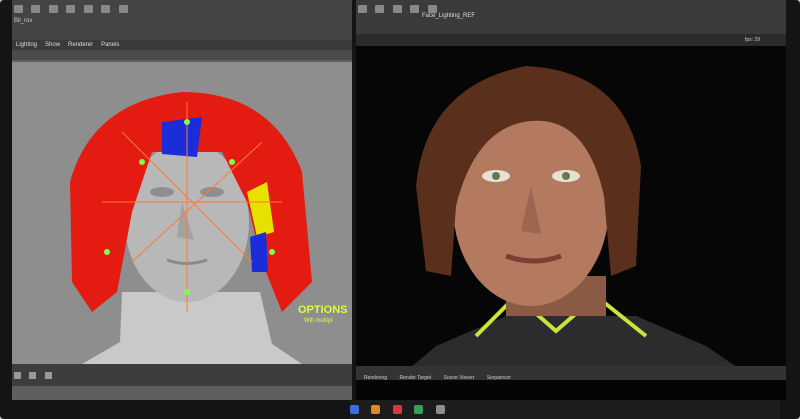  What do you see at coordinates (752, 40) in the screenshot?
I see `render-status: fps: 29` at bounding box center [752, 40].